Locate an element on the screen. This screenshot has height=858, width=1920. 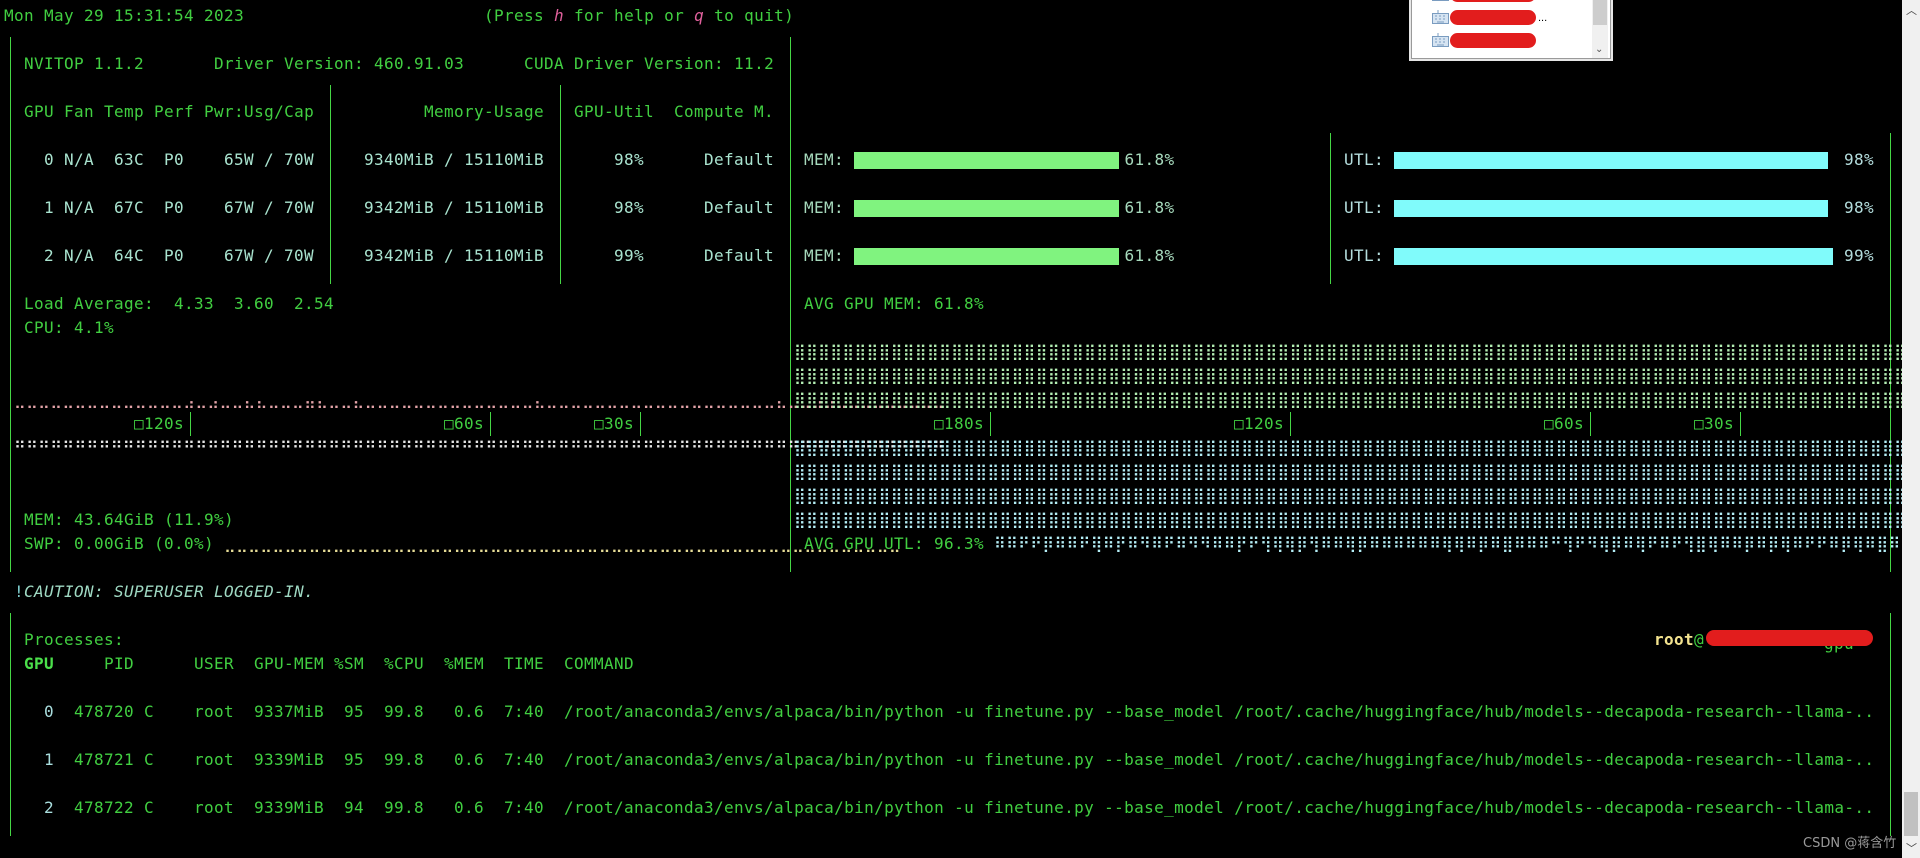
frame-process-header-border is located at coordinates (950, 686).